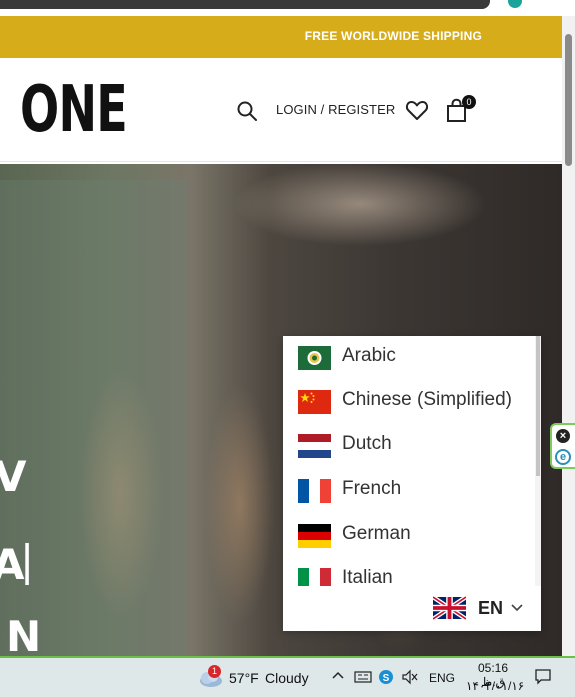  Describe the element at coordinates (335, 109) in the screenshot. I see `login-register-link: LOGIN / REGISTER` at that location.